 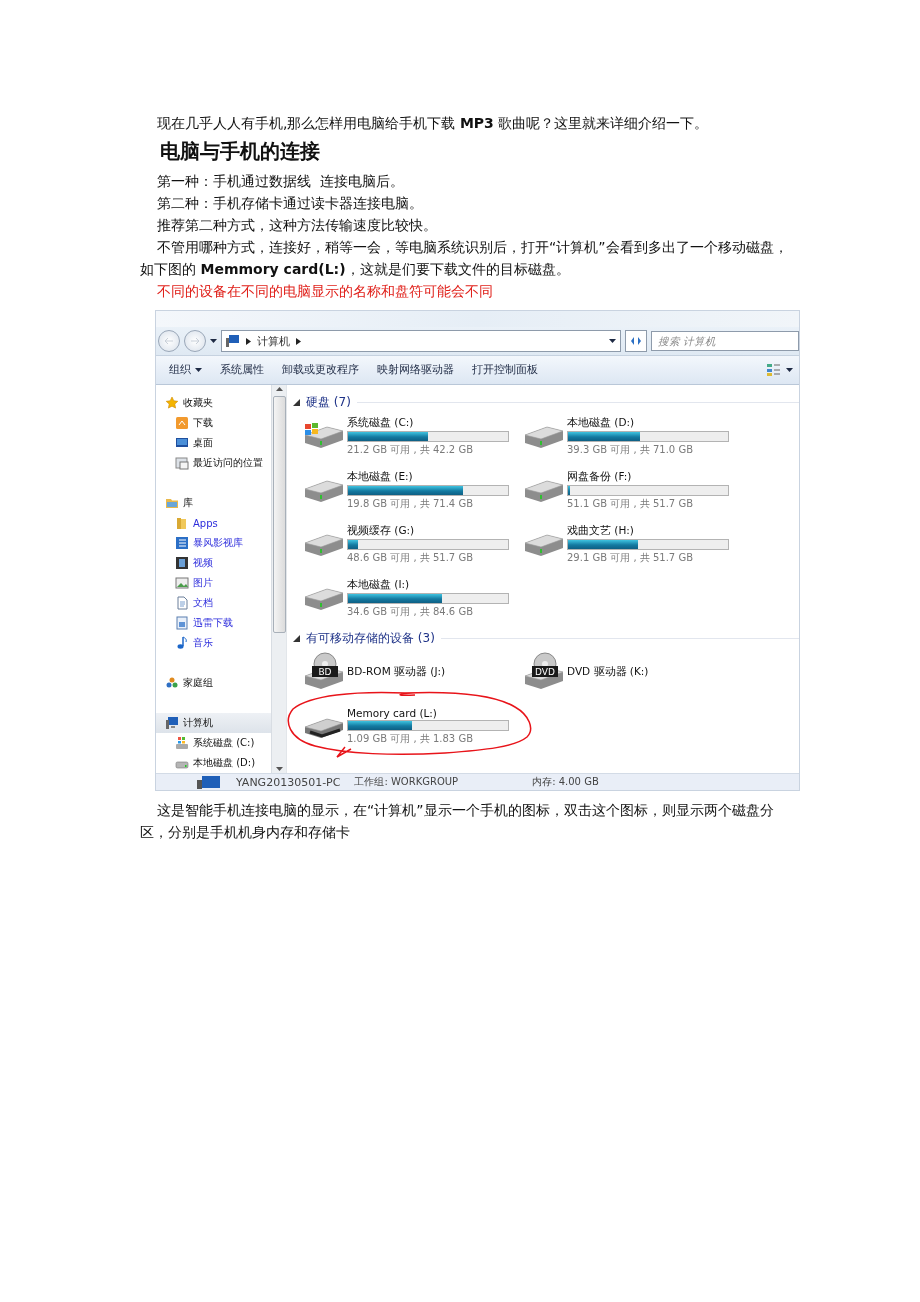 What do you see at coordinates (428, 530) in the screenshot?
I see `drive-name: 视频缓存 (G:)` at bounding box center [428, 530].